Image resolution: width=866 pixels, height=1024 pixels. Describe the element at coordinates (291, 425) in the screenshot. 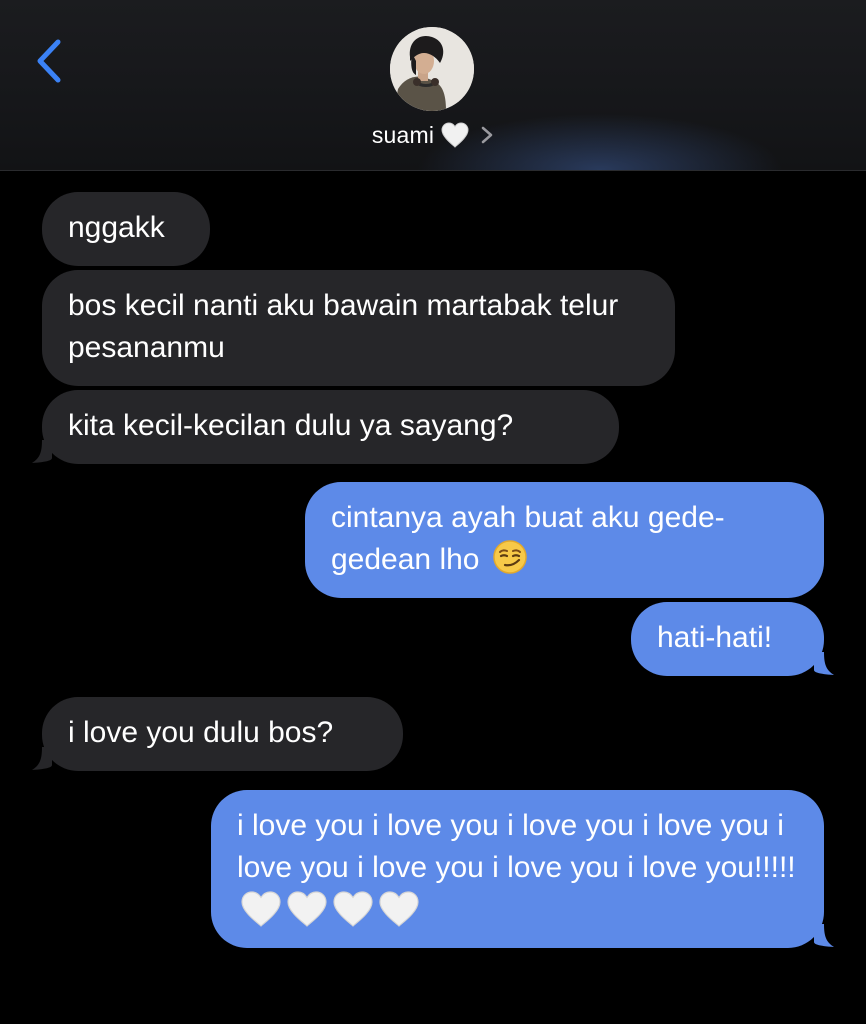

I see `message-text: kita kecil-kecilan dulu ya sayang?` at that location.